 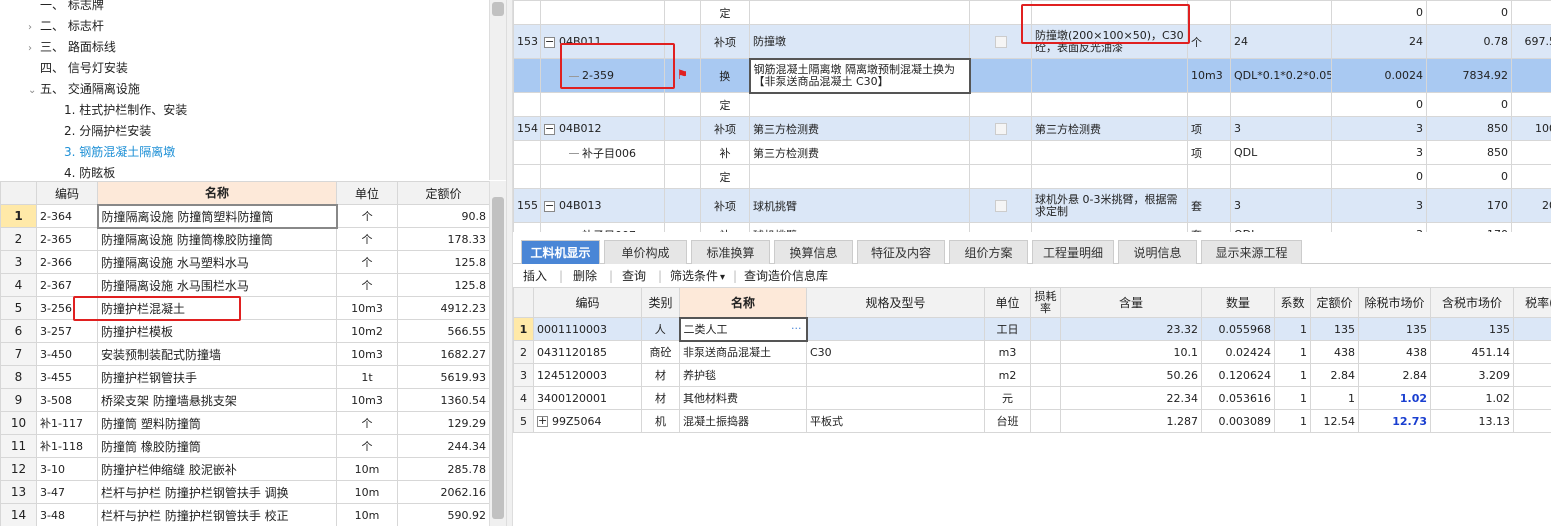 What do you see at coordinates (244, 469) in the screenshot?
I see `library-row: 12 3-10 防撞护栏伸缩缝 胶泥嵌补 10m 285.78` at bounding box center [244, 469].